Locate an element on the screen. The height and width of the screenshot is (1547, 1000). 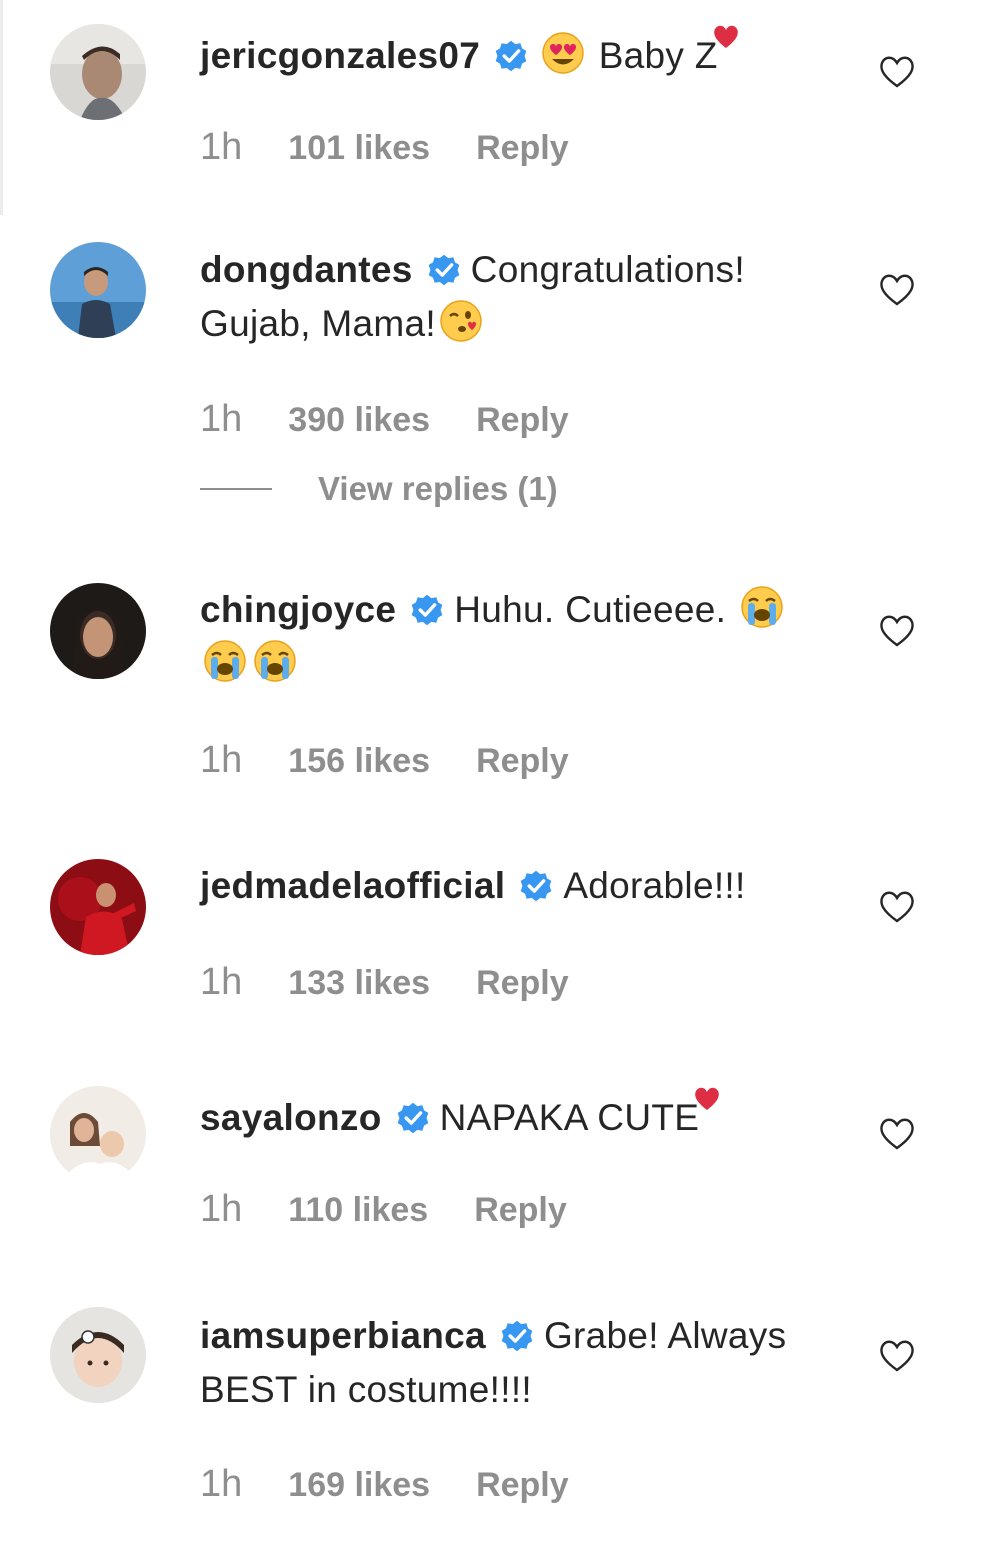
likes-count: 156 likes is located at coordinates (359, 761).